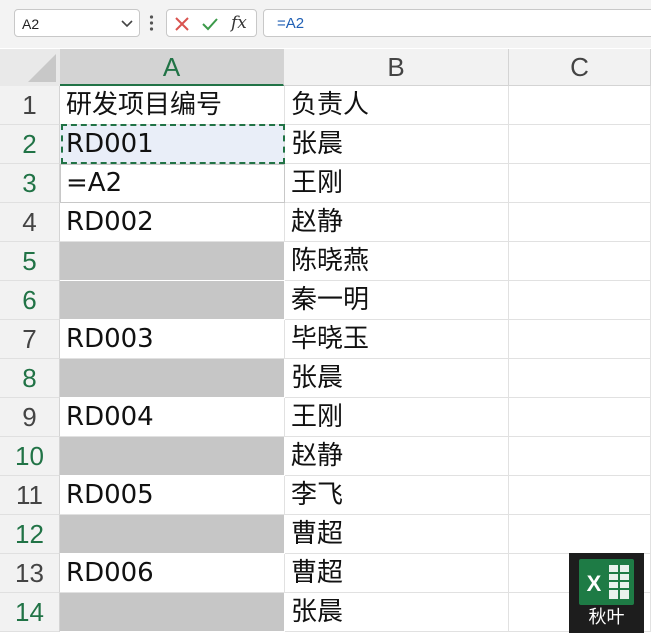 This screenshot has height=638, width=651. What do you see at coordinates (580, 67) in the screenshot?
I see `column-header-c: C` at bounding box center [580, 67].